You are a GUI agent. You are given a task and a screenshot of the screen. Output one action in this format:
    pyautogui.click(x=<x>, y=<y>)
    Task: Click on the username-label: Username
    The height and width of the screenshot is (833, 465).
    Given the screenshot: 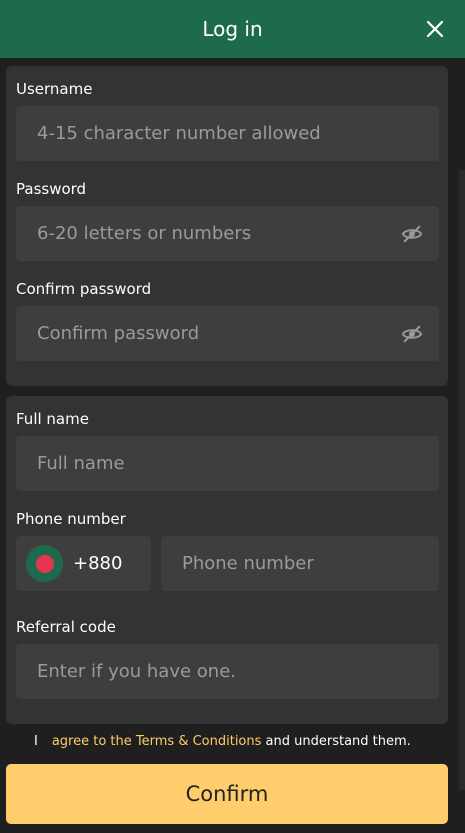 What is the action you would take?
    pyautogui.click(x=54, y=89)
    